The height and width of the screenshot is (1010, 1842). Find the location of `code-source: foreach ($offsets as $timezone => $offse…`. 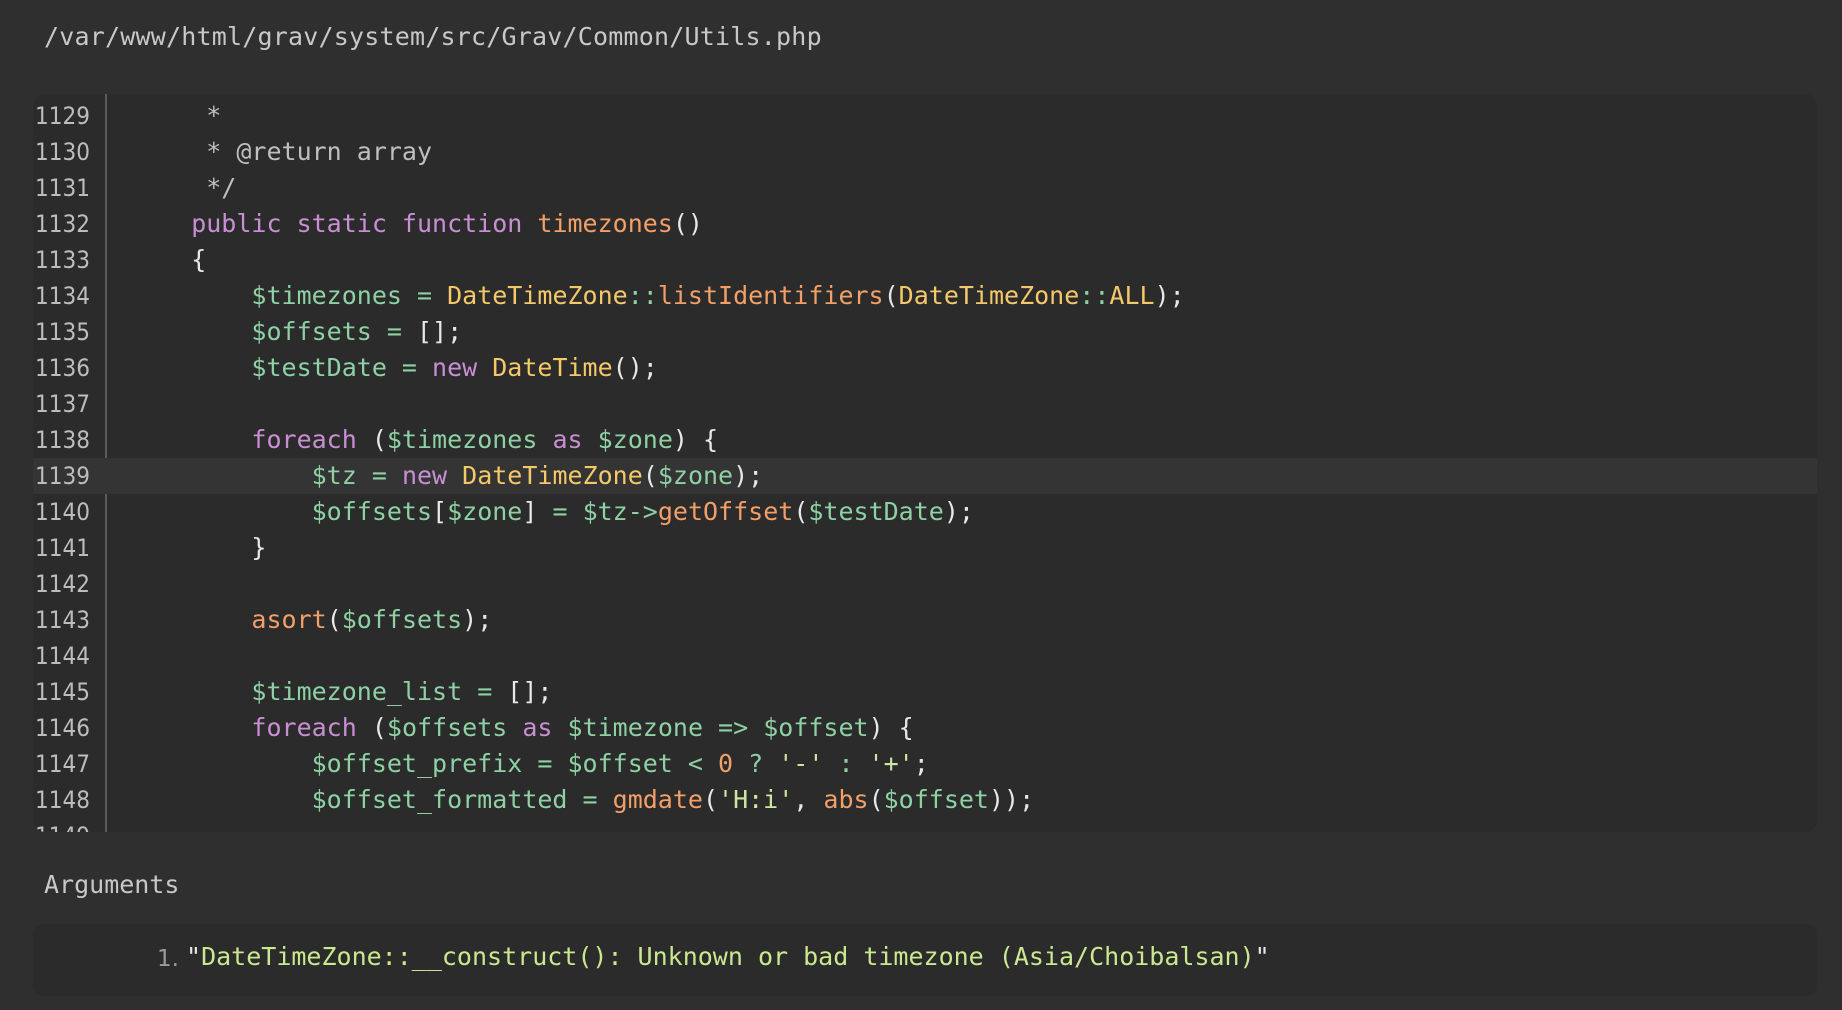

code-source: foreach ($offsets as $timezone => $offse… is located at coordinates (522, 728).